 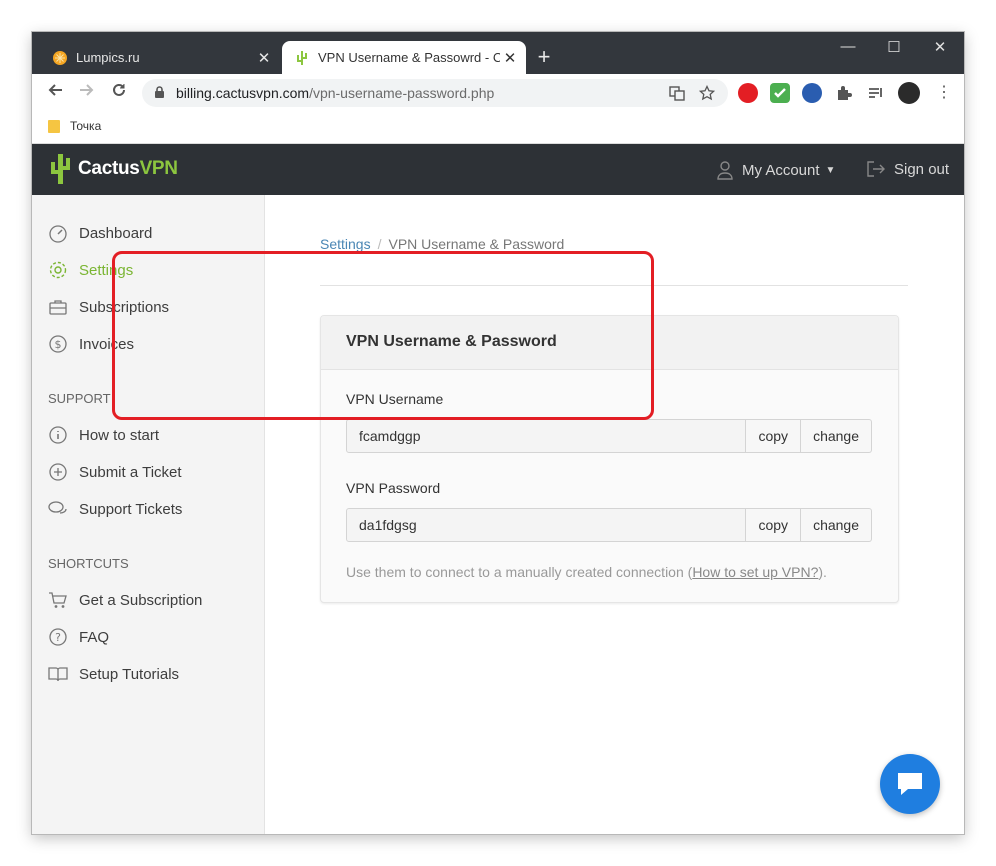 I want to click on bookmark-folder: Точка, so click(x=74, y=126).